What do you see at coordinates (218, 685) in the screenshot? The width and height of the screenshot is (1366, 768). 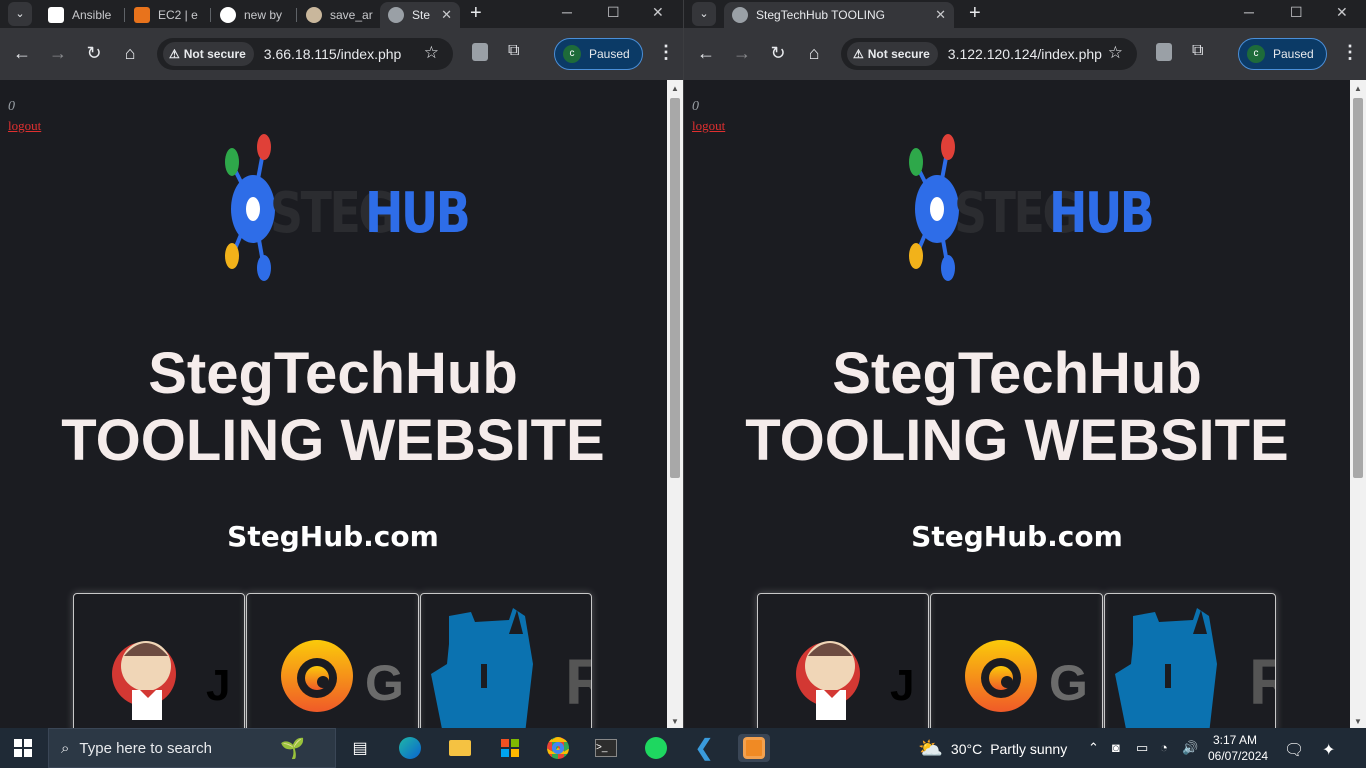 I see `svg-text: J` at bounding box center [218, 685].